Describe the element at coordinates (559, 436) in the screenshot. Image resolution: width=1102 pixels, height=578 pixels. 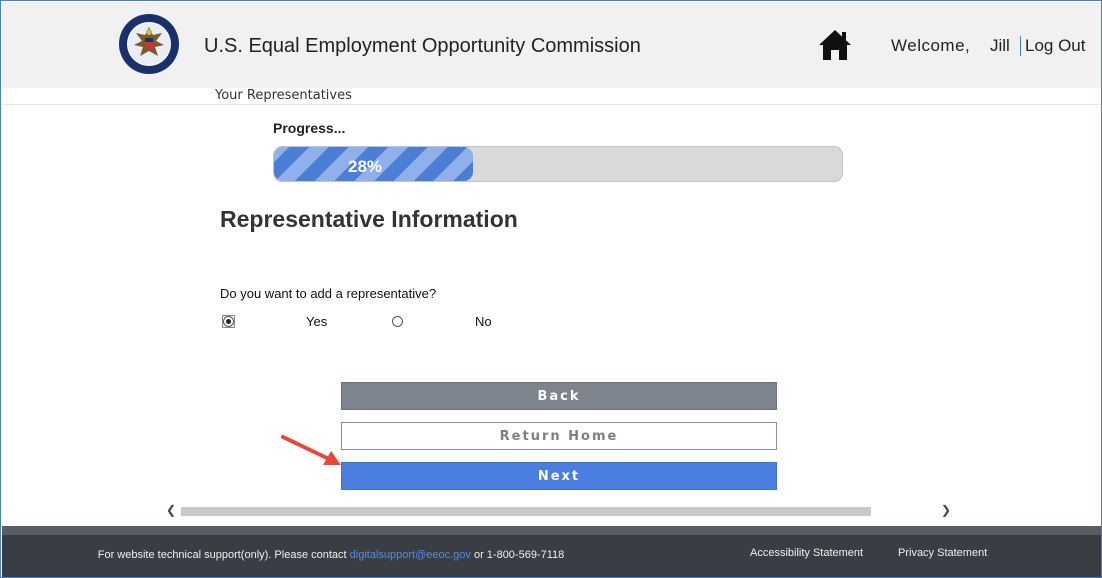
I see `return-home-button: Return Home` at that location.